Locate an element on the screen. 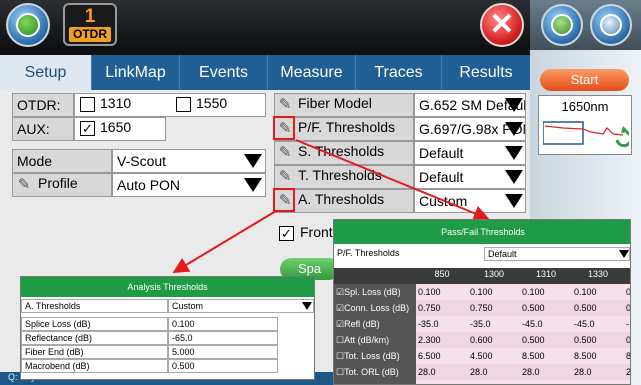 This screenshot has width=641, height=385. analysis-a-label: A. Thresholds is located at coordinates (94, 306).